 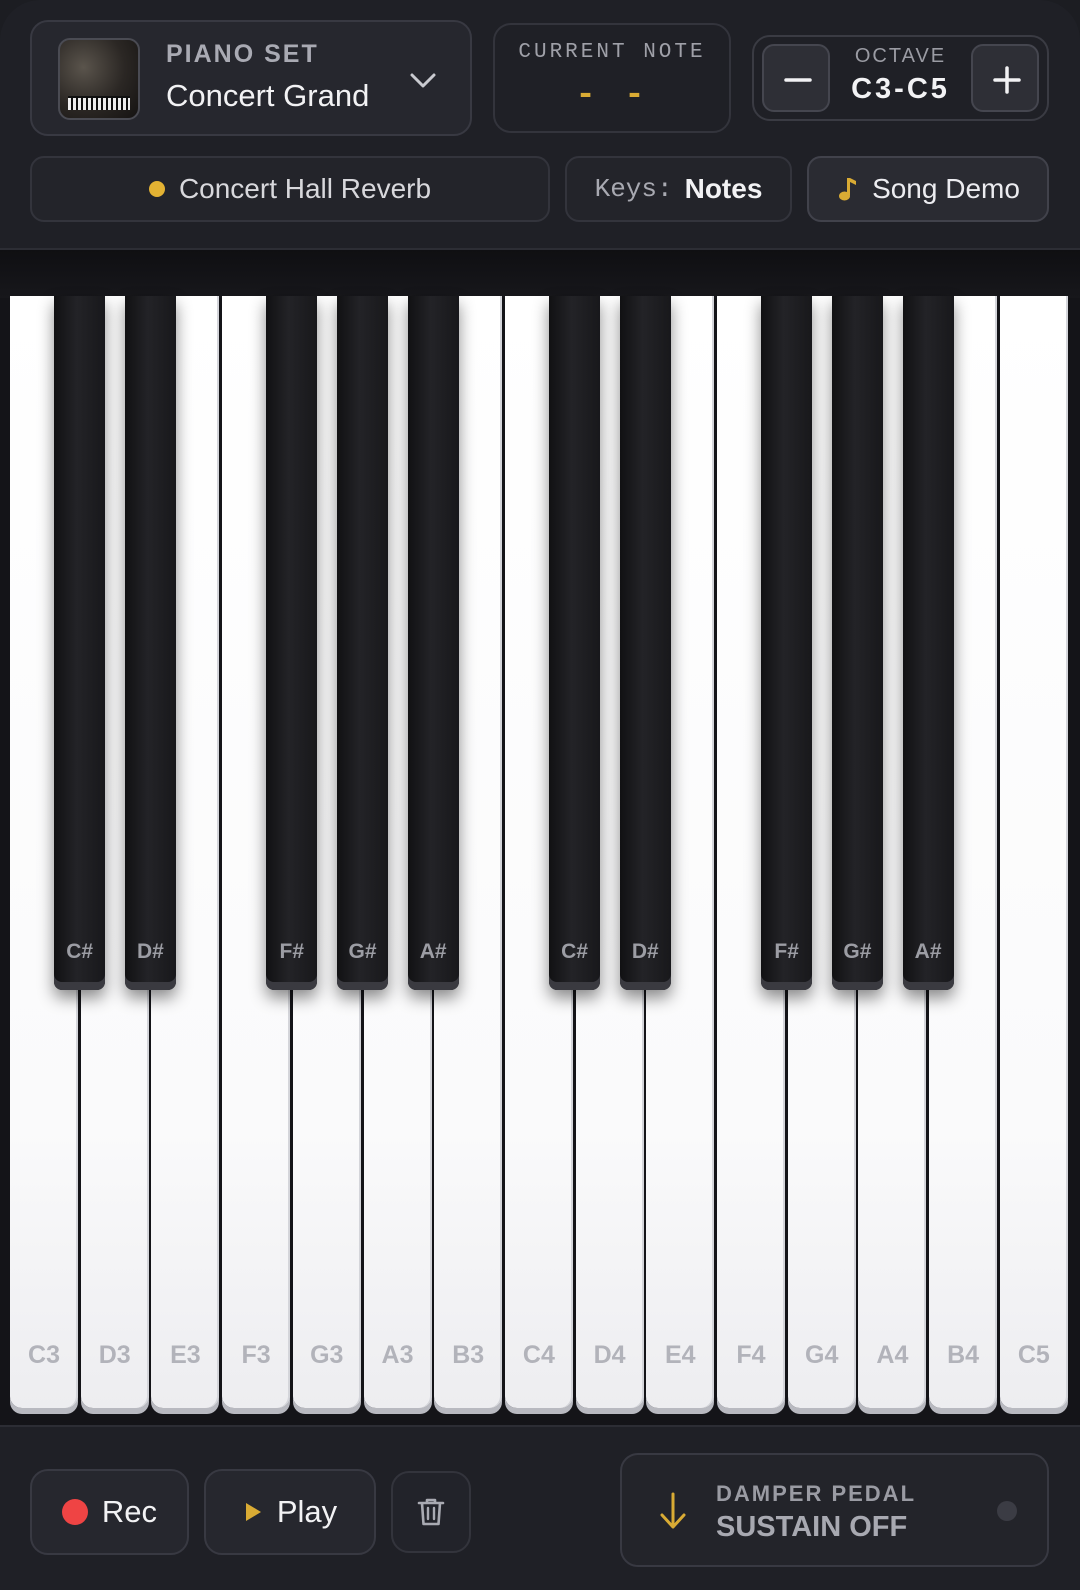 What do you see at coordinates (307, 1511) in the screenshot?
I see `play-label: Play` at bounding box center [307, 1511].